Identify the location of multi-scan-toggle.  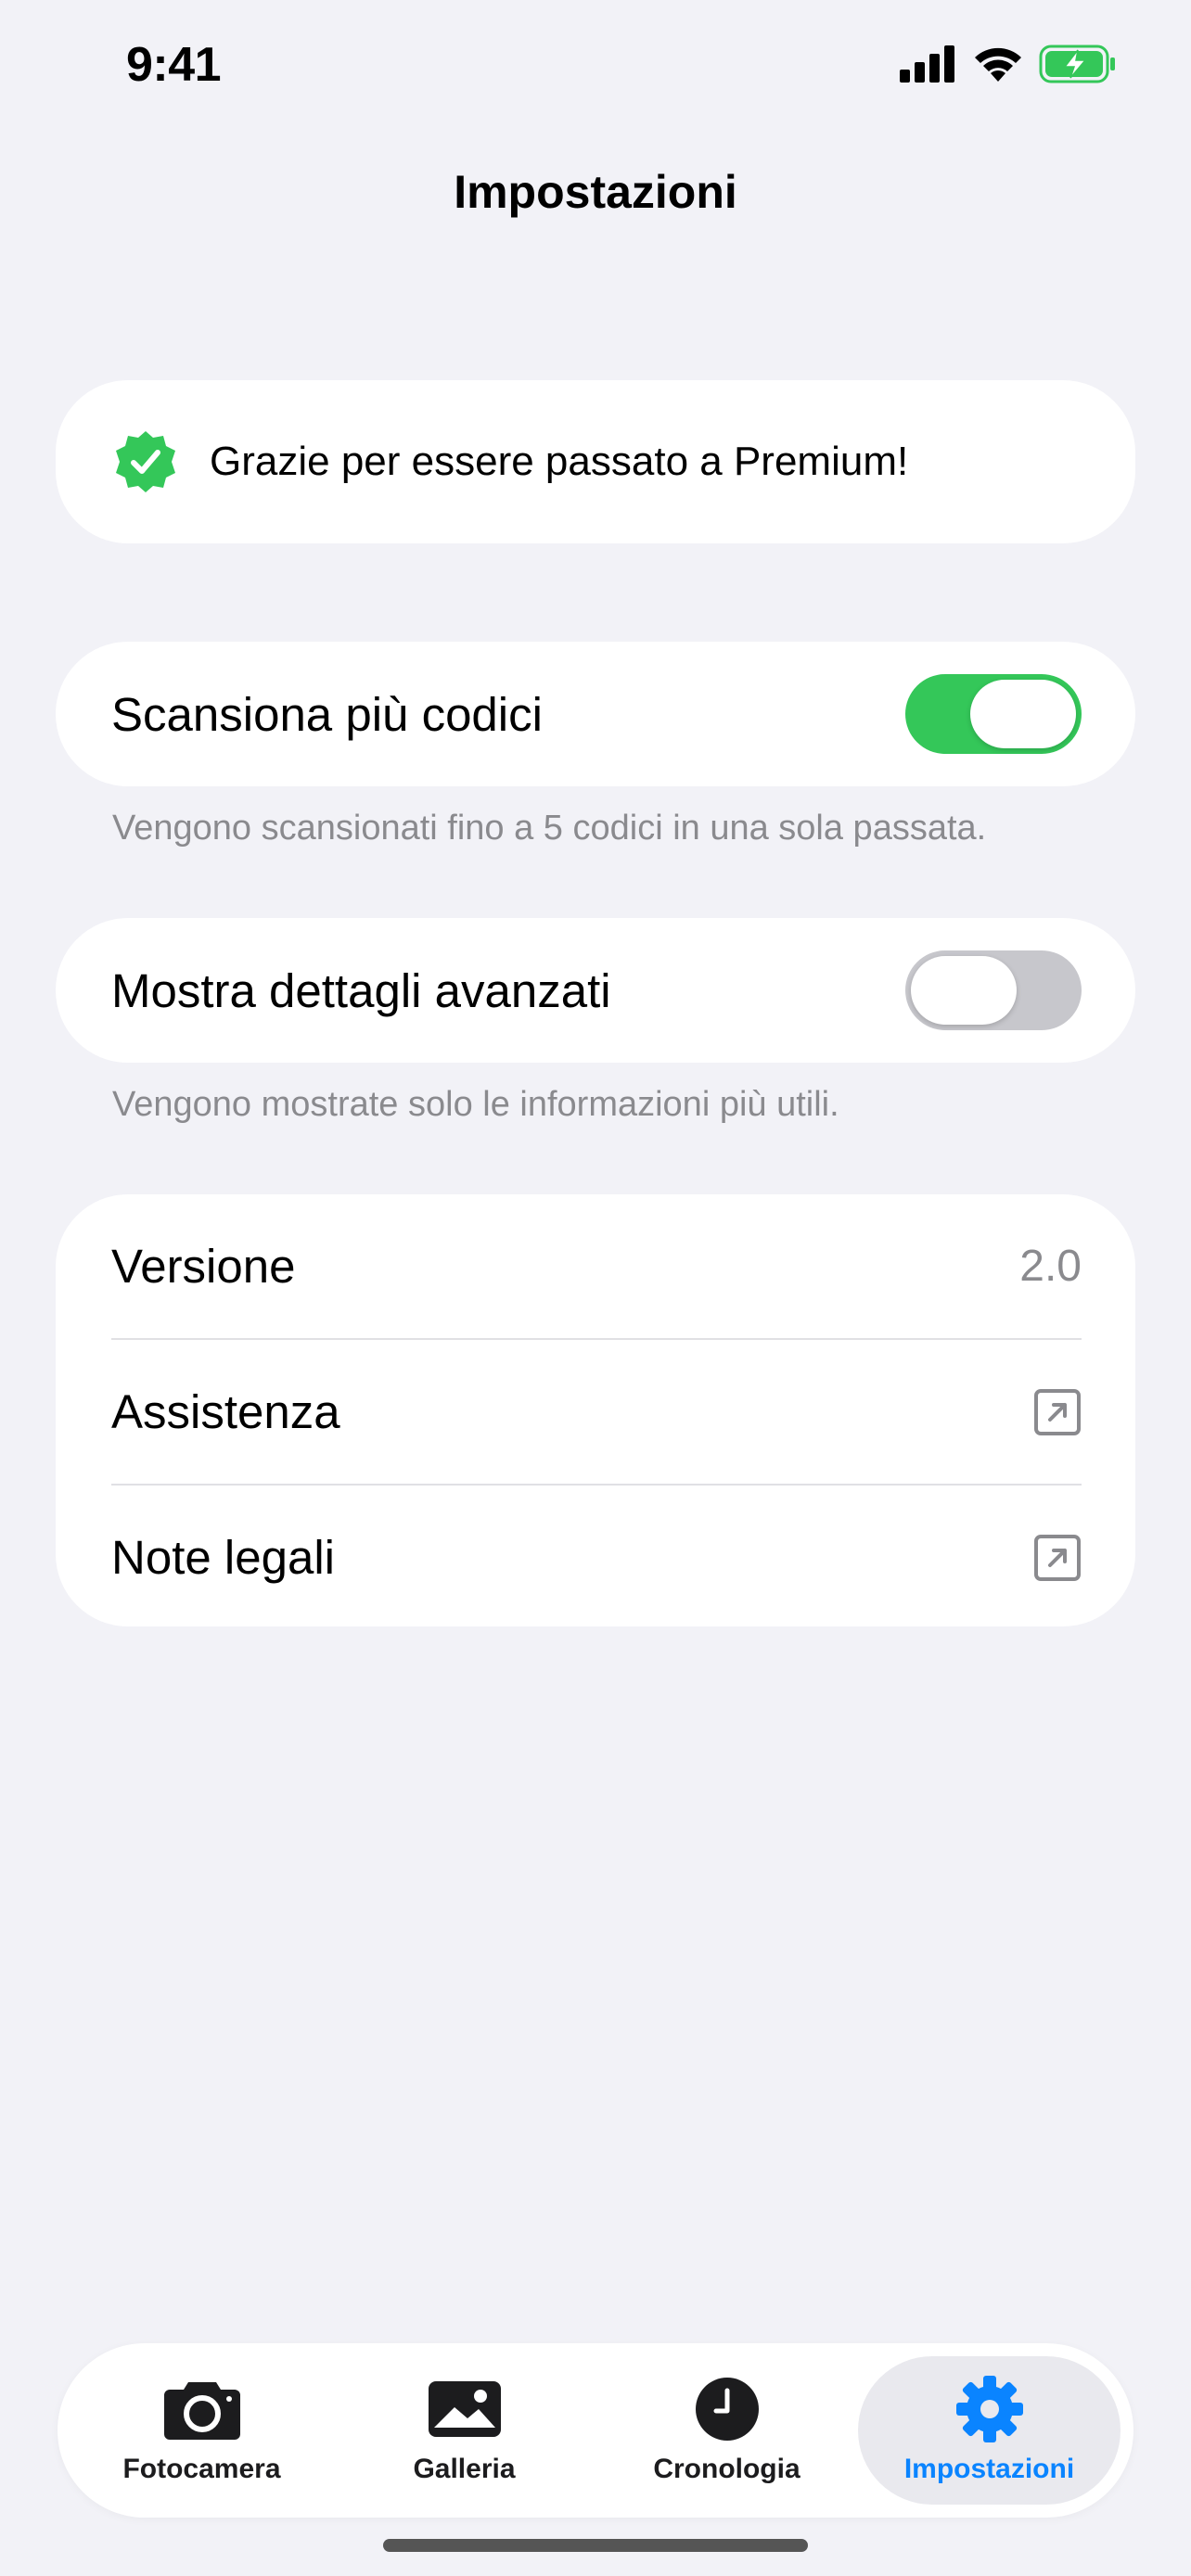
(993, 714).